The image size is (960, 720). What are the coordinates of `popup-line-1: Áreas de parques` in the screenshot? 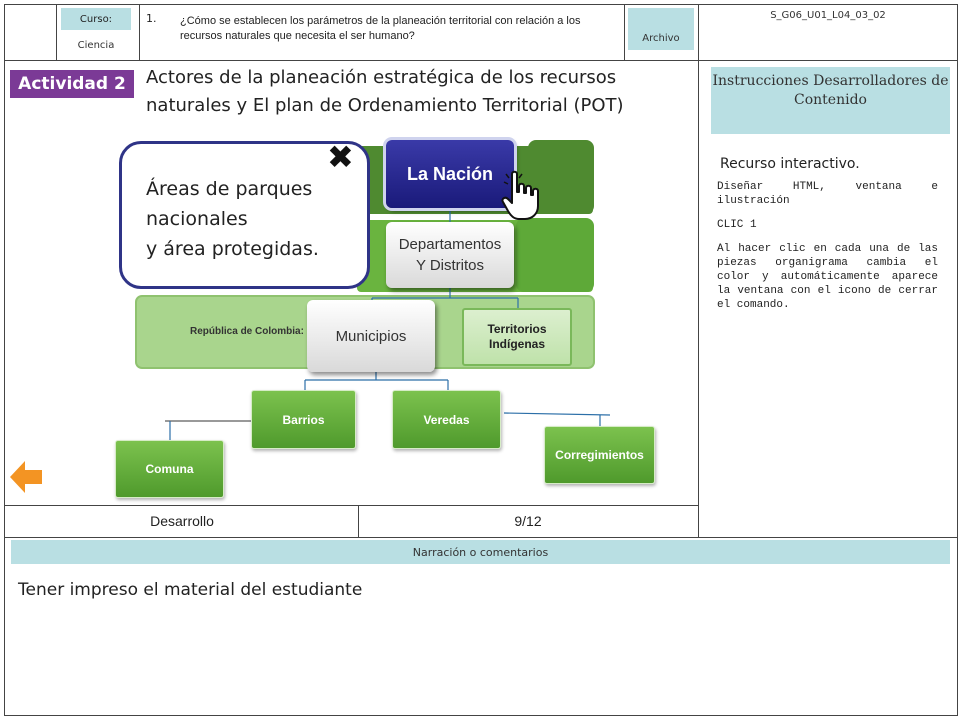 It's located at (229, 189).